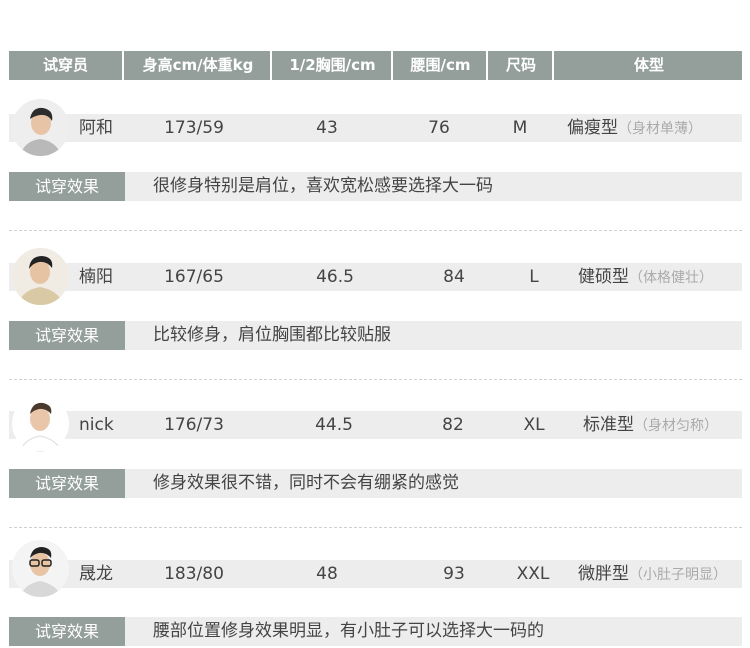 This screenshot has width=750, height=648. I want to click on effect-row: 试穿效果 比较修身，肩位胸围都比较贴服, so click(375, 335).